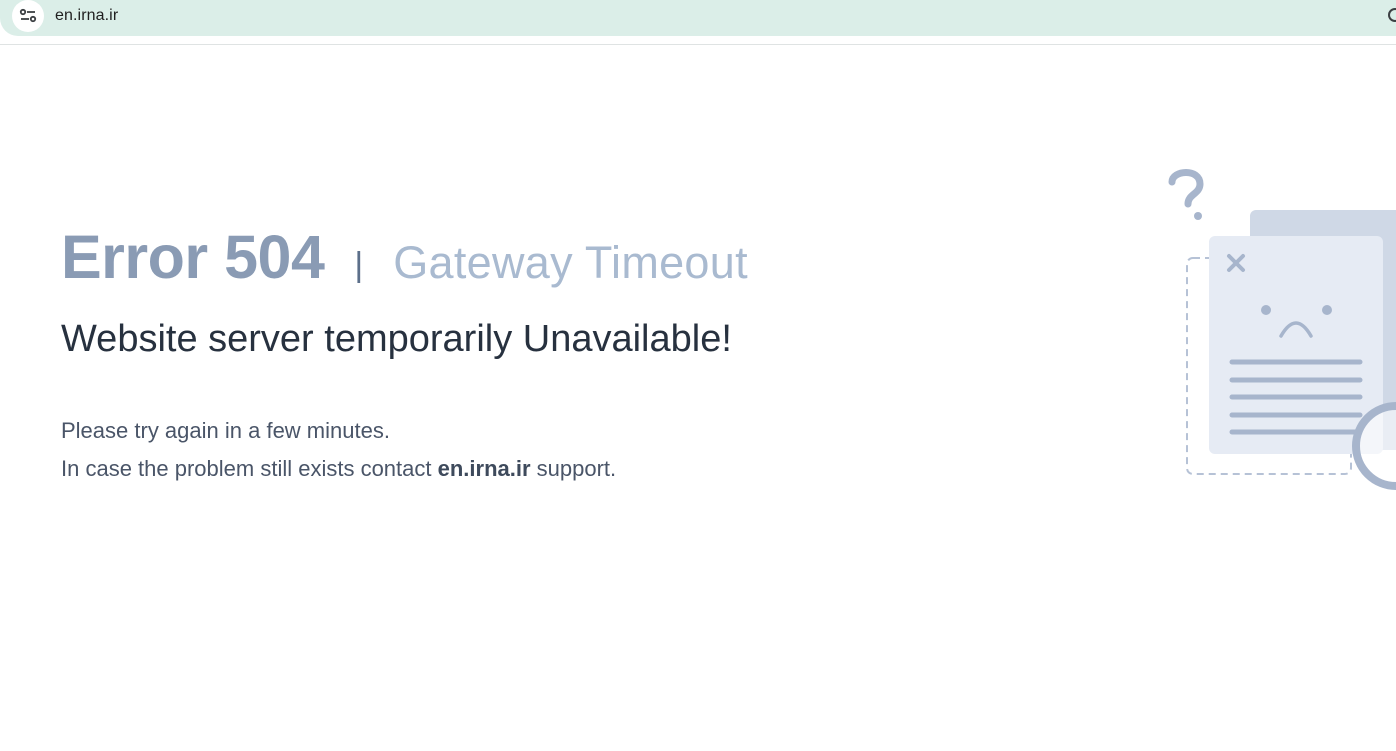 The image size is (1396, 751). I want to click on contact-prefix: In case the problem still exists contact, so click(249, 468).